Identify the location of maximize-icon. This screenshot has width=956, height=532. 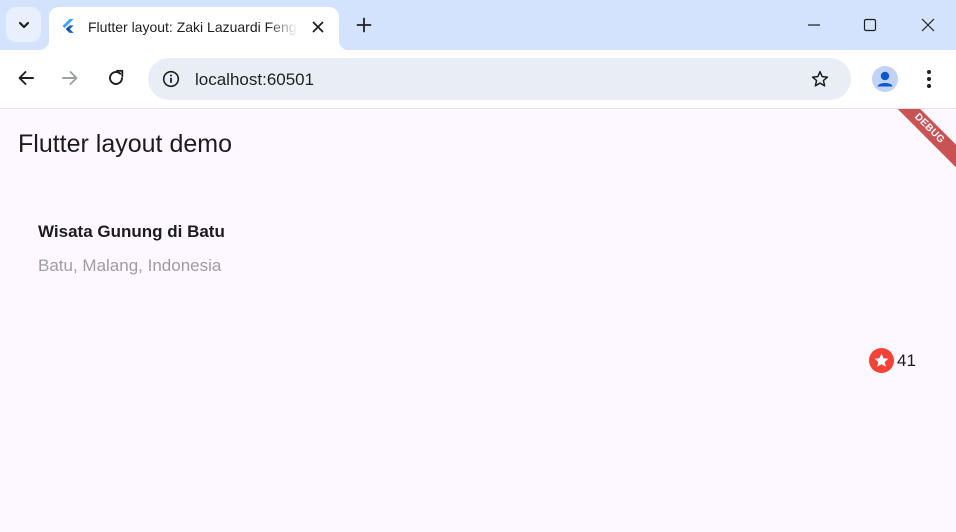
(870, 25).